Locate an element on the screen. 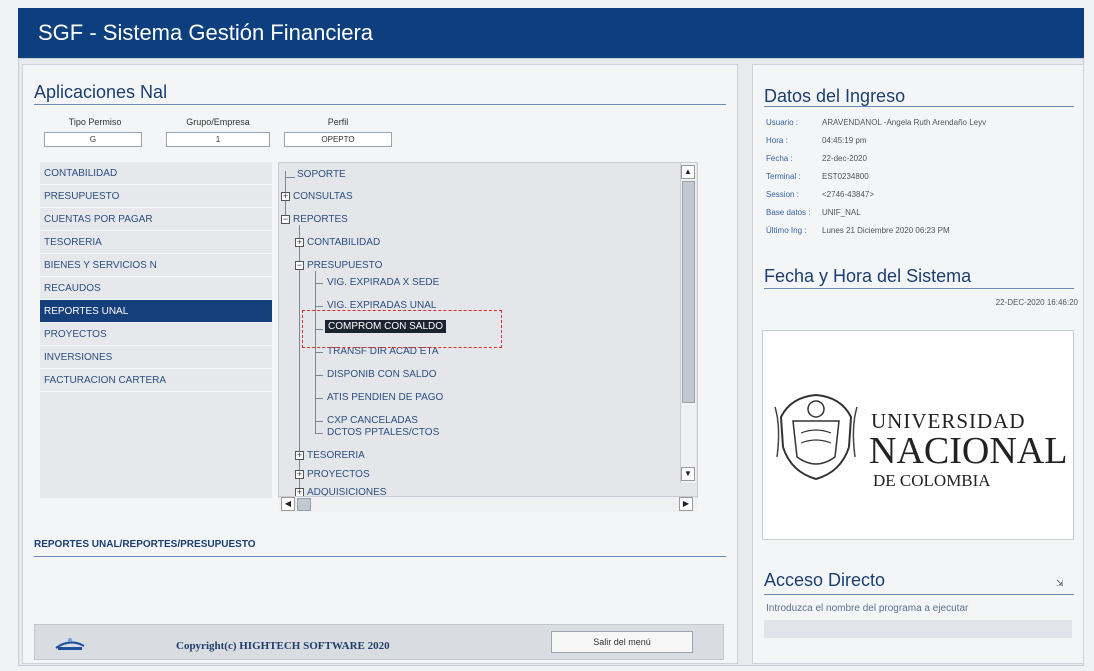 The image size is (1094, 671). tree-leaf-atis-pendien-pago: ATIS PENDIEN DE PAGO is located at coordinates (385, 397).